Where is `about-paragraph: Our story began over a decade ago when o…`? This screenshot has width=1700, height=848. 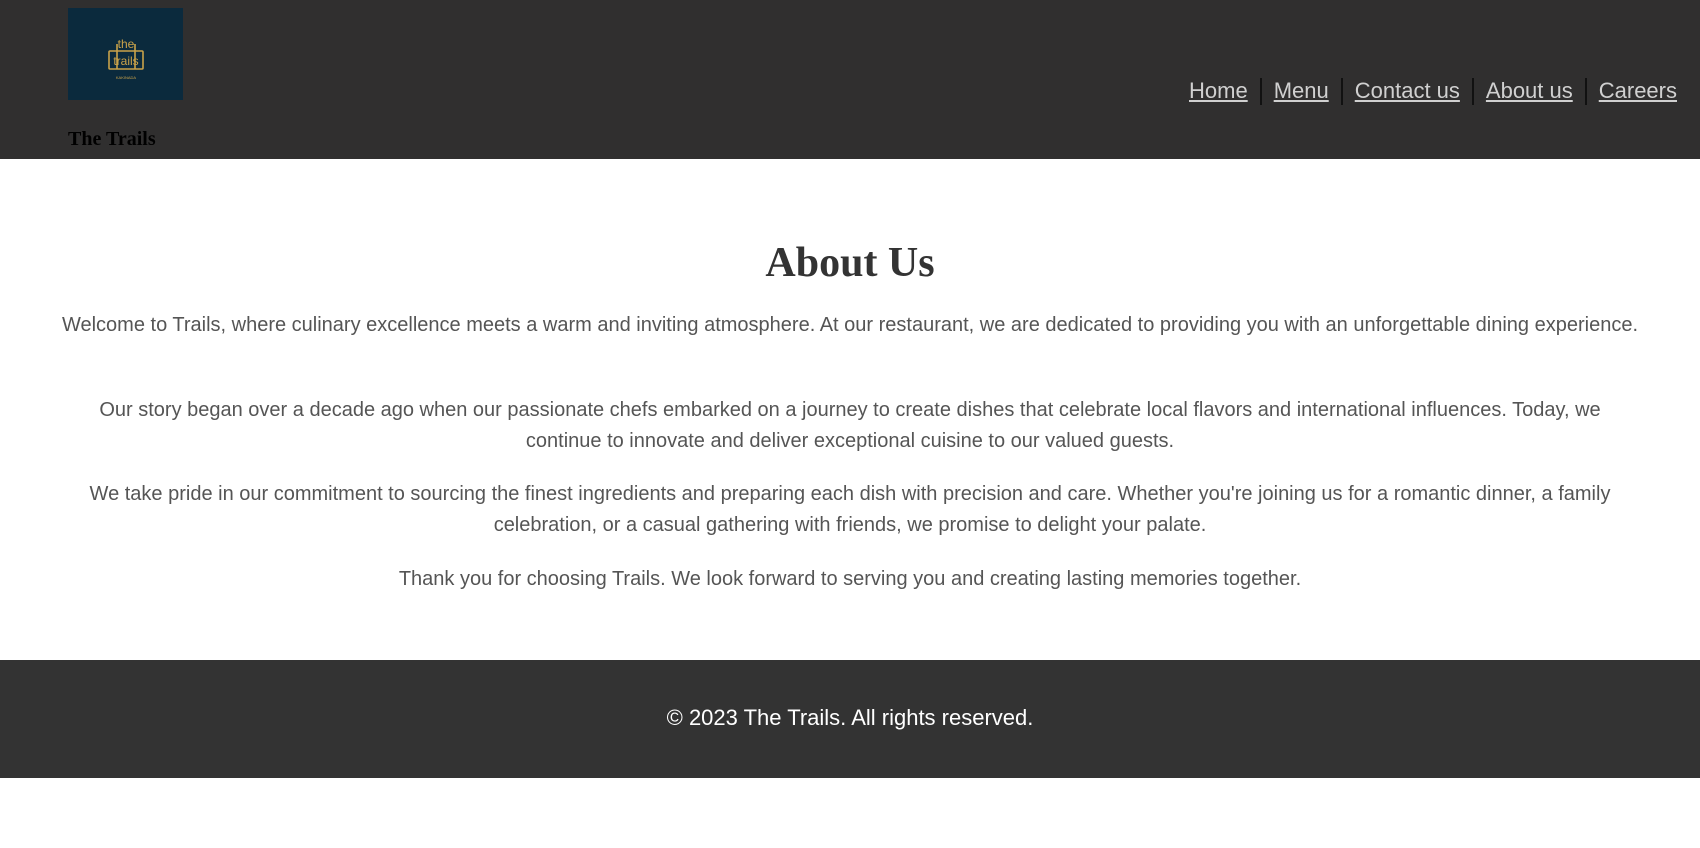
about-paragraph: Our story began over a decade ago when o… is located at coordinates (850, 425).